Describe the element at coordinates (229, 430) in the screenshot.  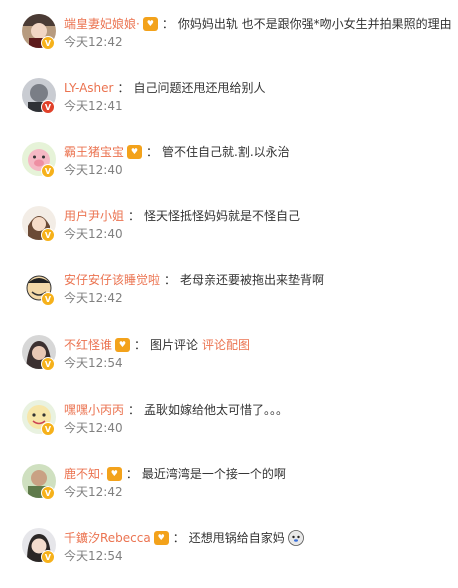
I see `comment-item: V 嘿嘿小丙丙 ： 孟耿如嫁给他太可惜了。。。 今天12:40` at that location.